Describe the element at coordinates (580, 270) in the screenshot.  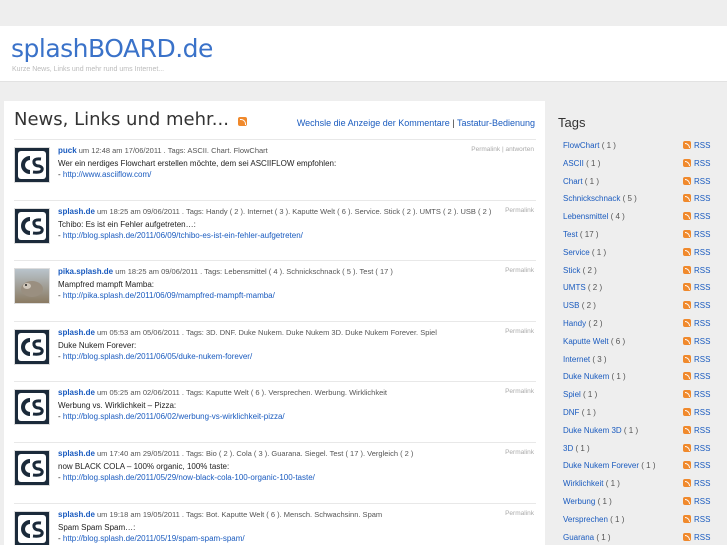
I see `tag-link: Stick ( 2 )` at that location.